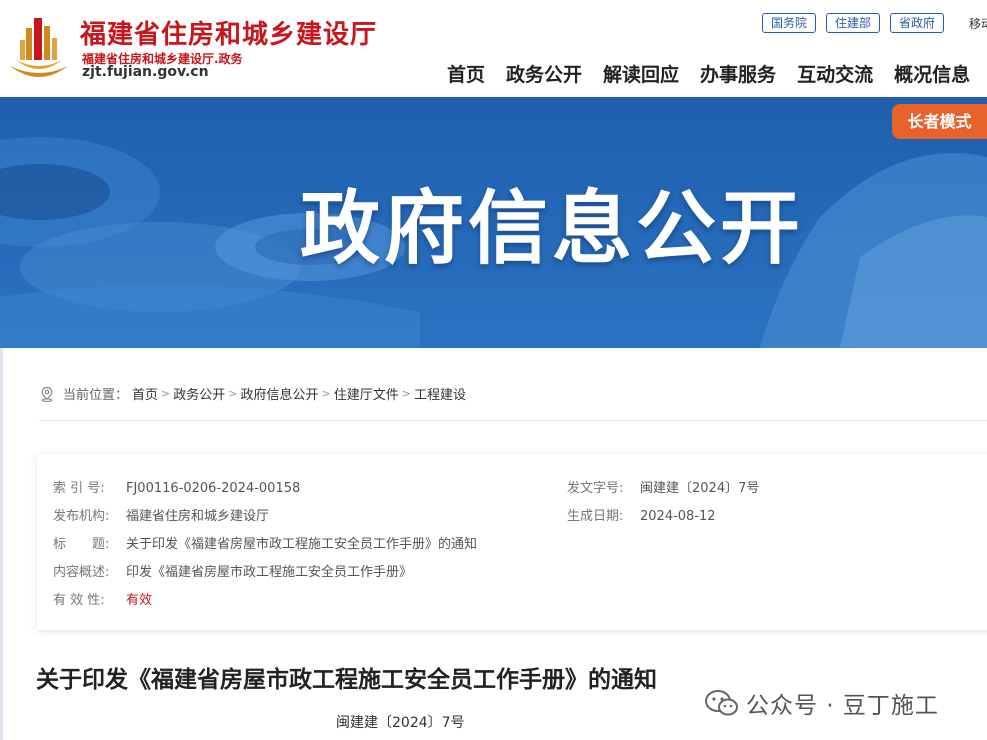 Image resolution: width=987 pixels, height=740 pixels. I want to click on info-date-key: 生成日期:, so click(595, 516).